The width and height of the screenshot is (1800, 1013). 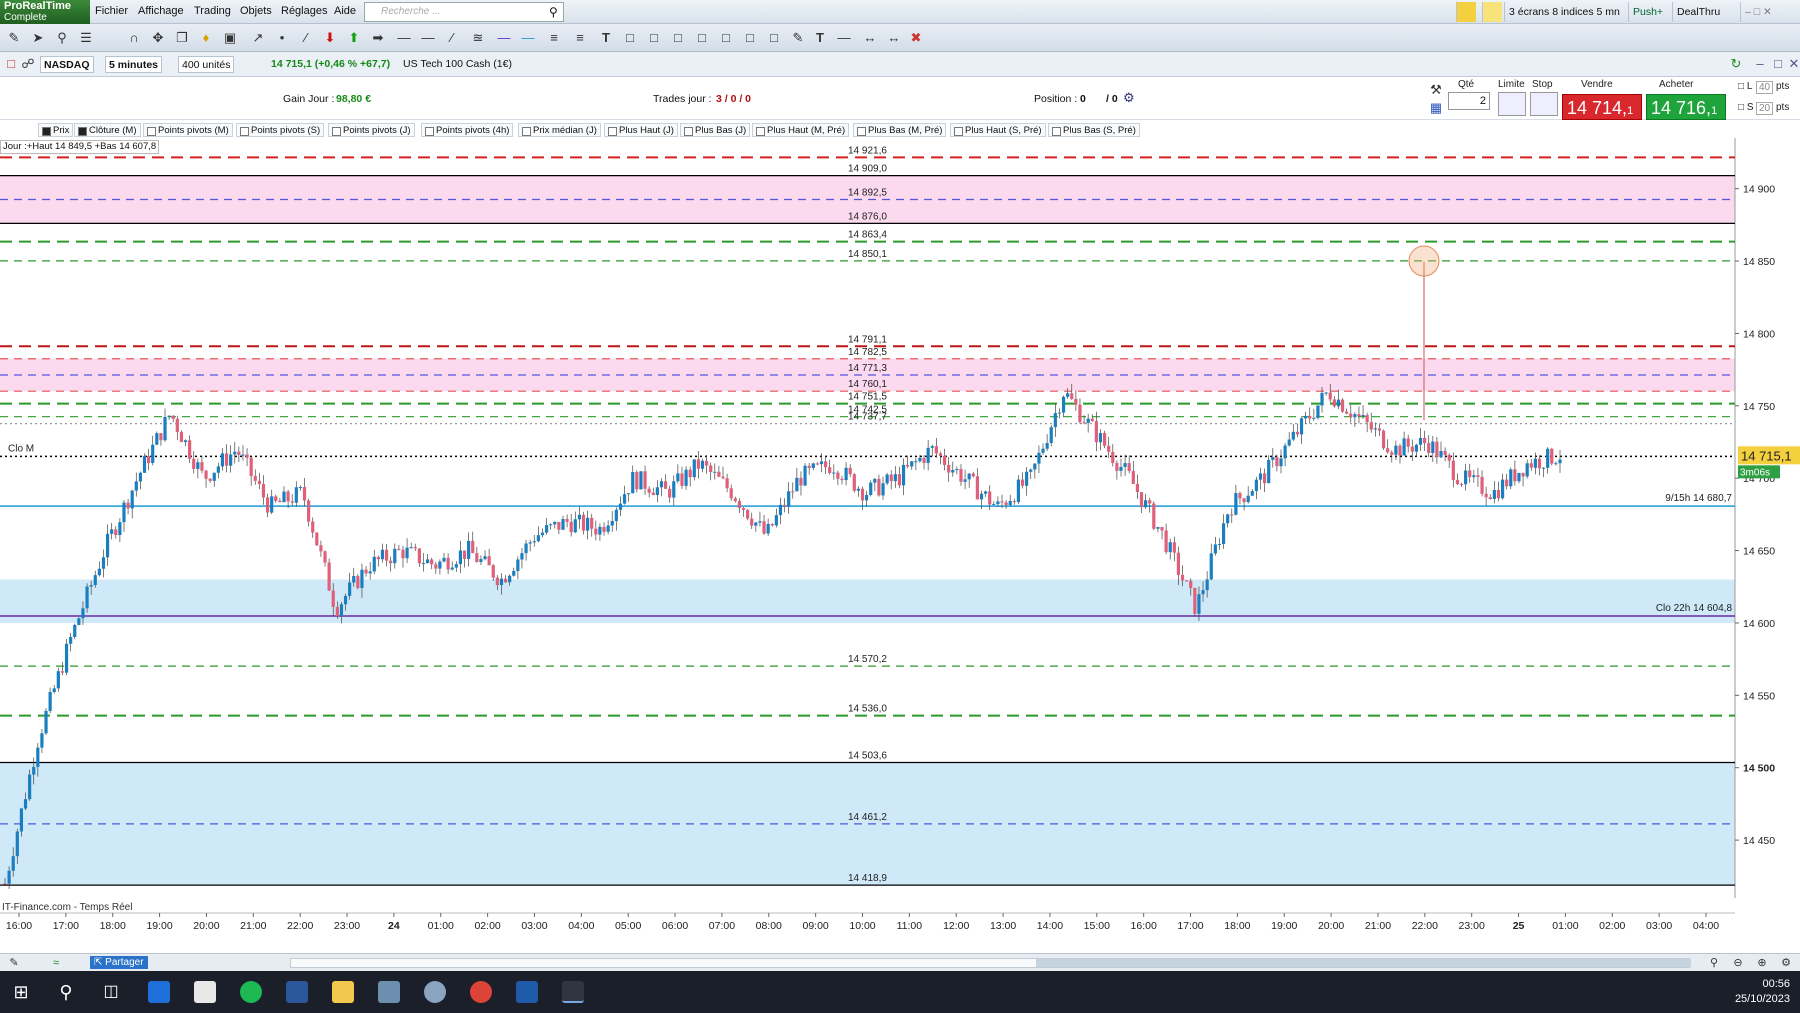 I want to click on spotify-icon, so click(x=251, y=992).